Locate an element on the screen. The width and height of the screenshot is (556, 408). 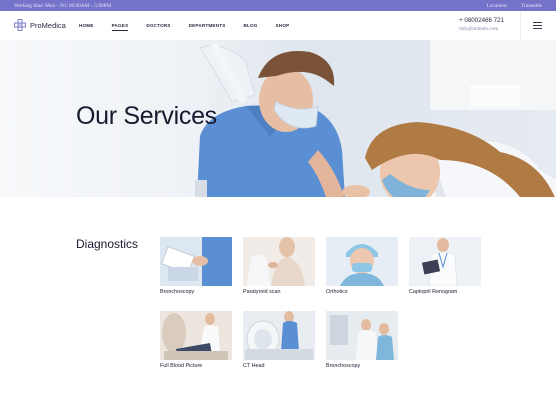
timetable-link: Timetable is located at coordinates (531, 6).